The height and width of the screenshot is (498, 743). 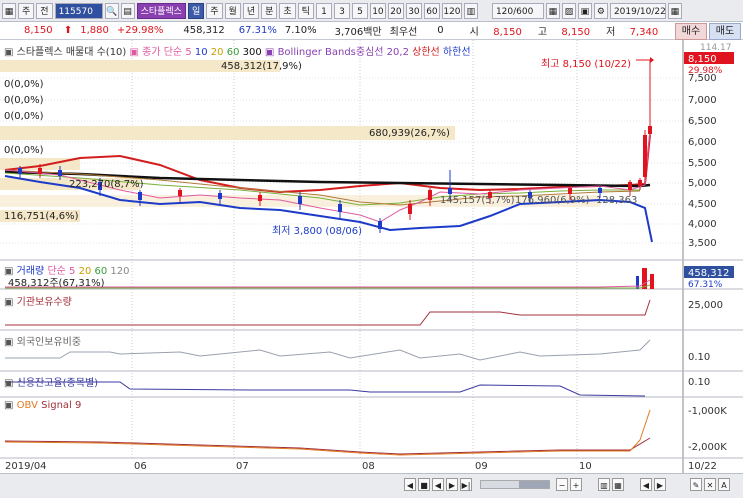 What do you see at coordinates (617, 200) in the screenshot?
I see `vp-label-7: 128,363` at bounding box center [617, 200].